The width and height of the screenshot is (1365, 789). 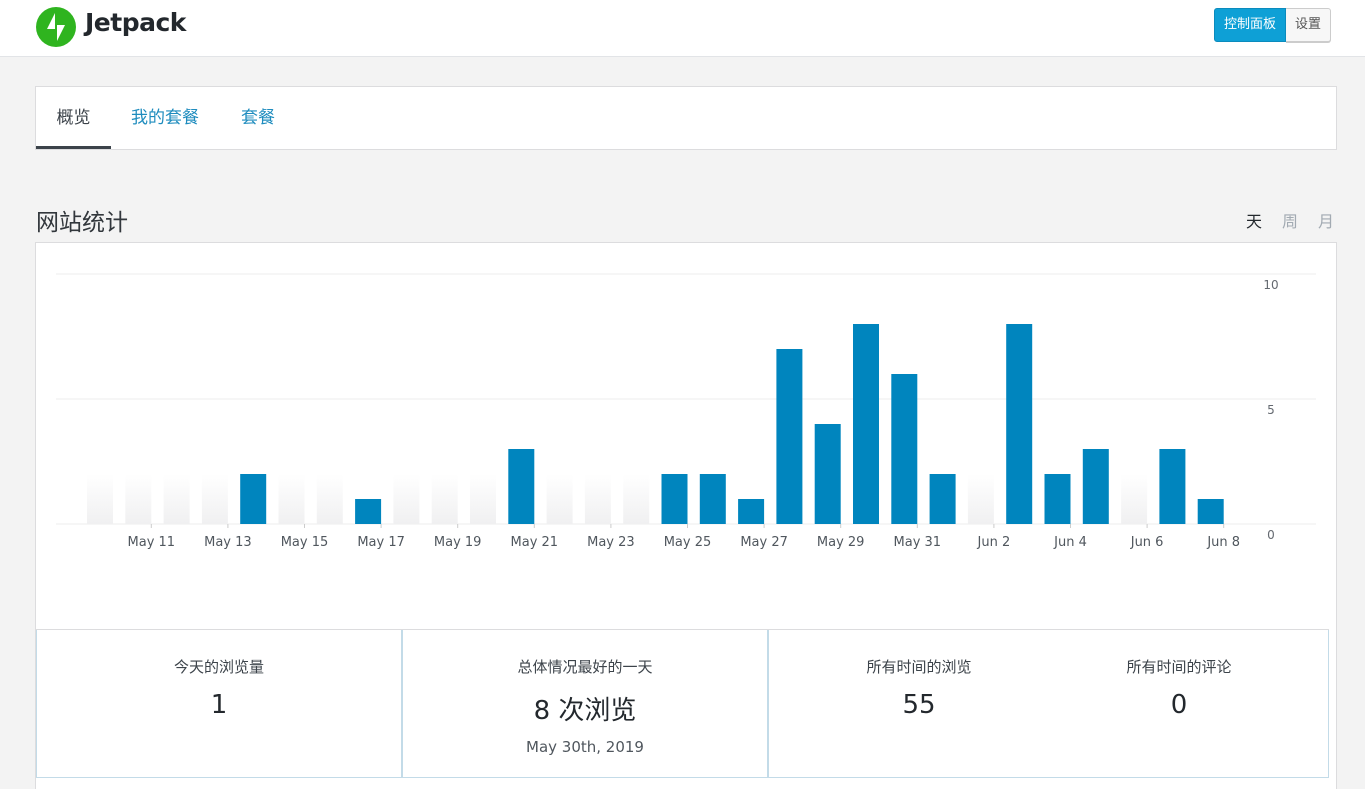 I want to click on header-button-group: 控制面板 设置, so click(x=1273, y=25).